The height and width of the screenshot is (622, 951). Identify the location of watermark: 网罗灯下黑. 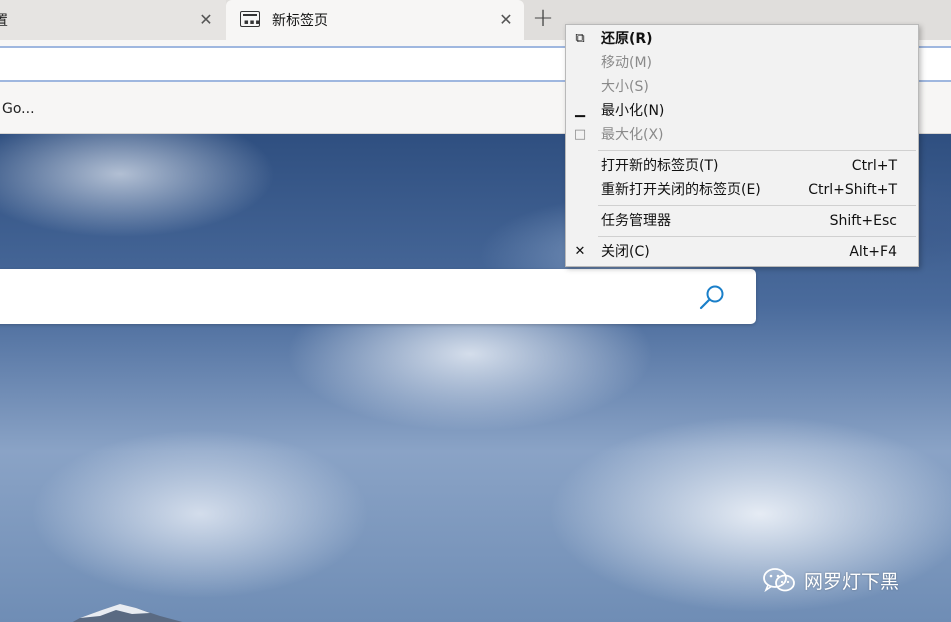
(830, 580).